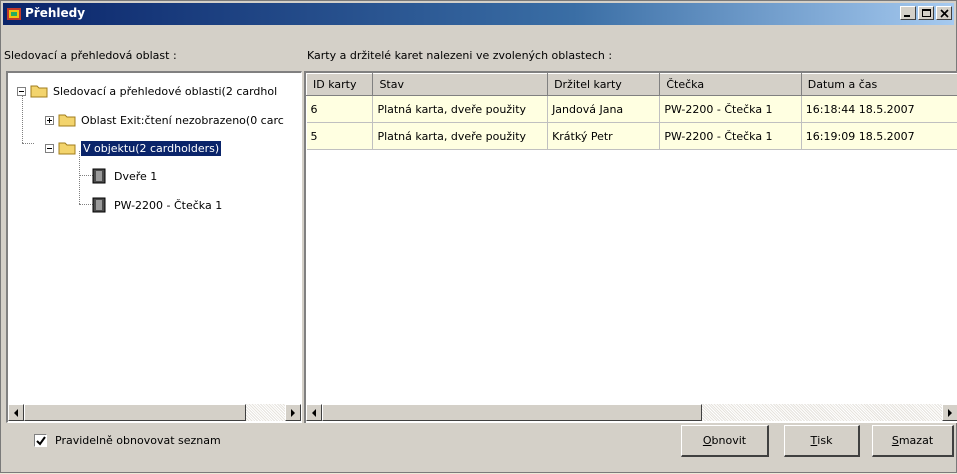  What do you see at coordinates (604, 109) in the screenshot?
I see `cell-holder: Jandová Jana` at bounding box center [604, 109].